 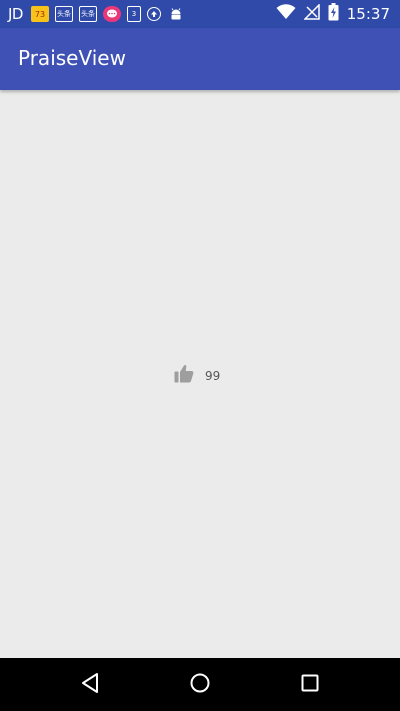 I want to click on app-bar: PraiseView, so click(x=200, y=59).